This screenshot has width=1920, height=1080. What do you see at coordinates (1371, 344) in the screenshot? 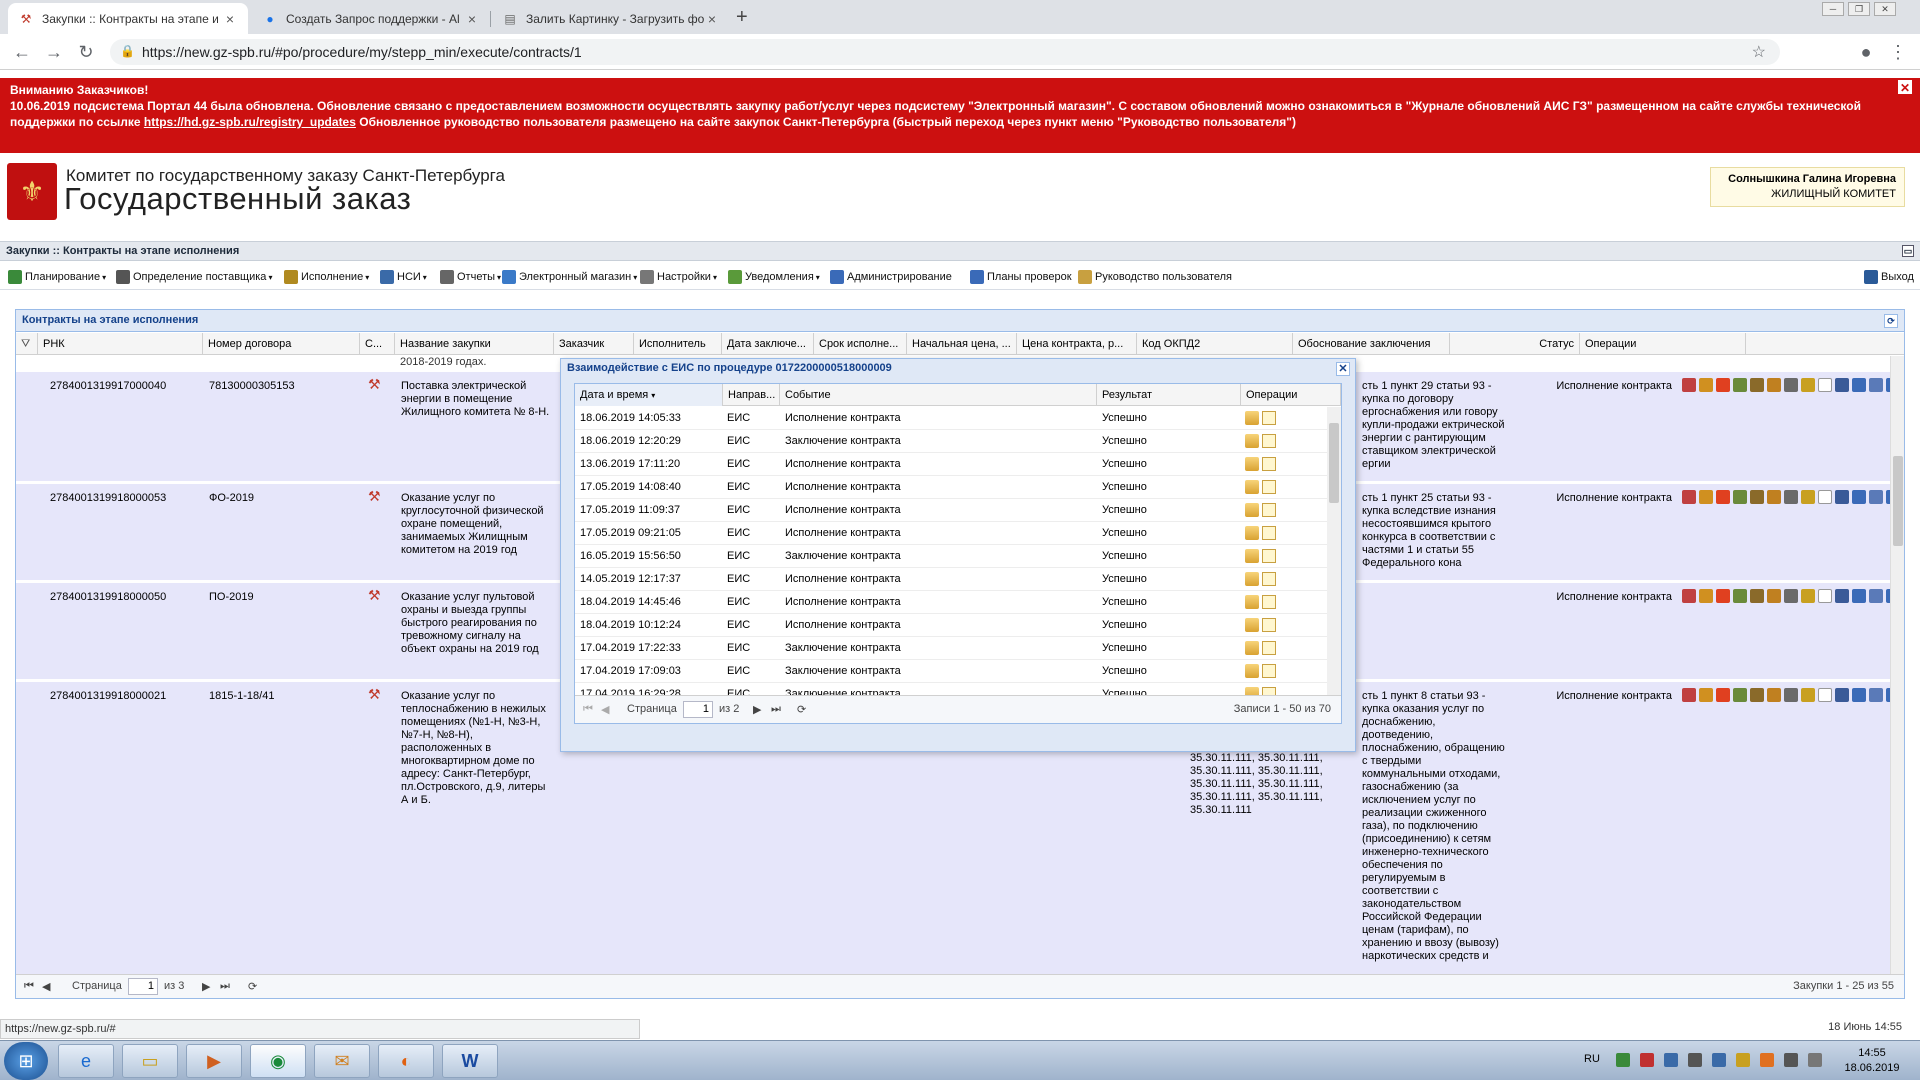
I see `column-header: Обоснование заключения` at bounding box center [1371, 344].